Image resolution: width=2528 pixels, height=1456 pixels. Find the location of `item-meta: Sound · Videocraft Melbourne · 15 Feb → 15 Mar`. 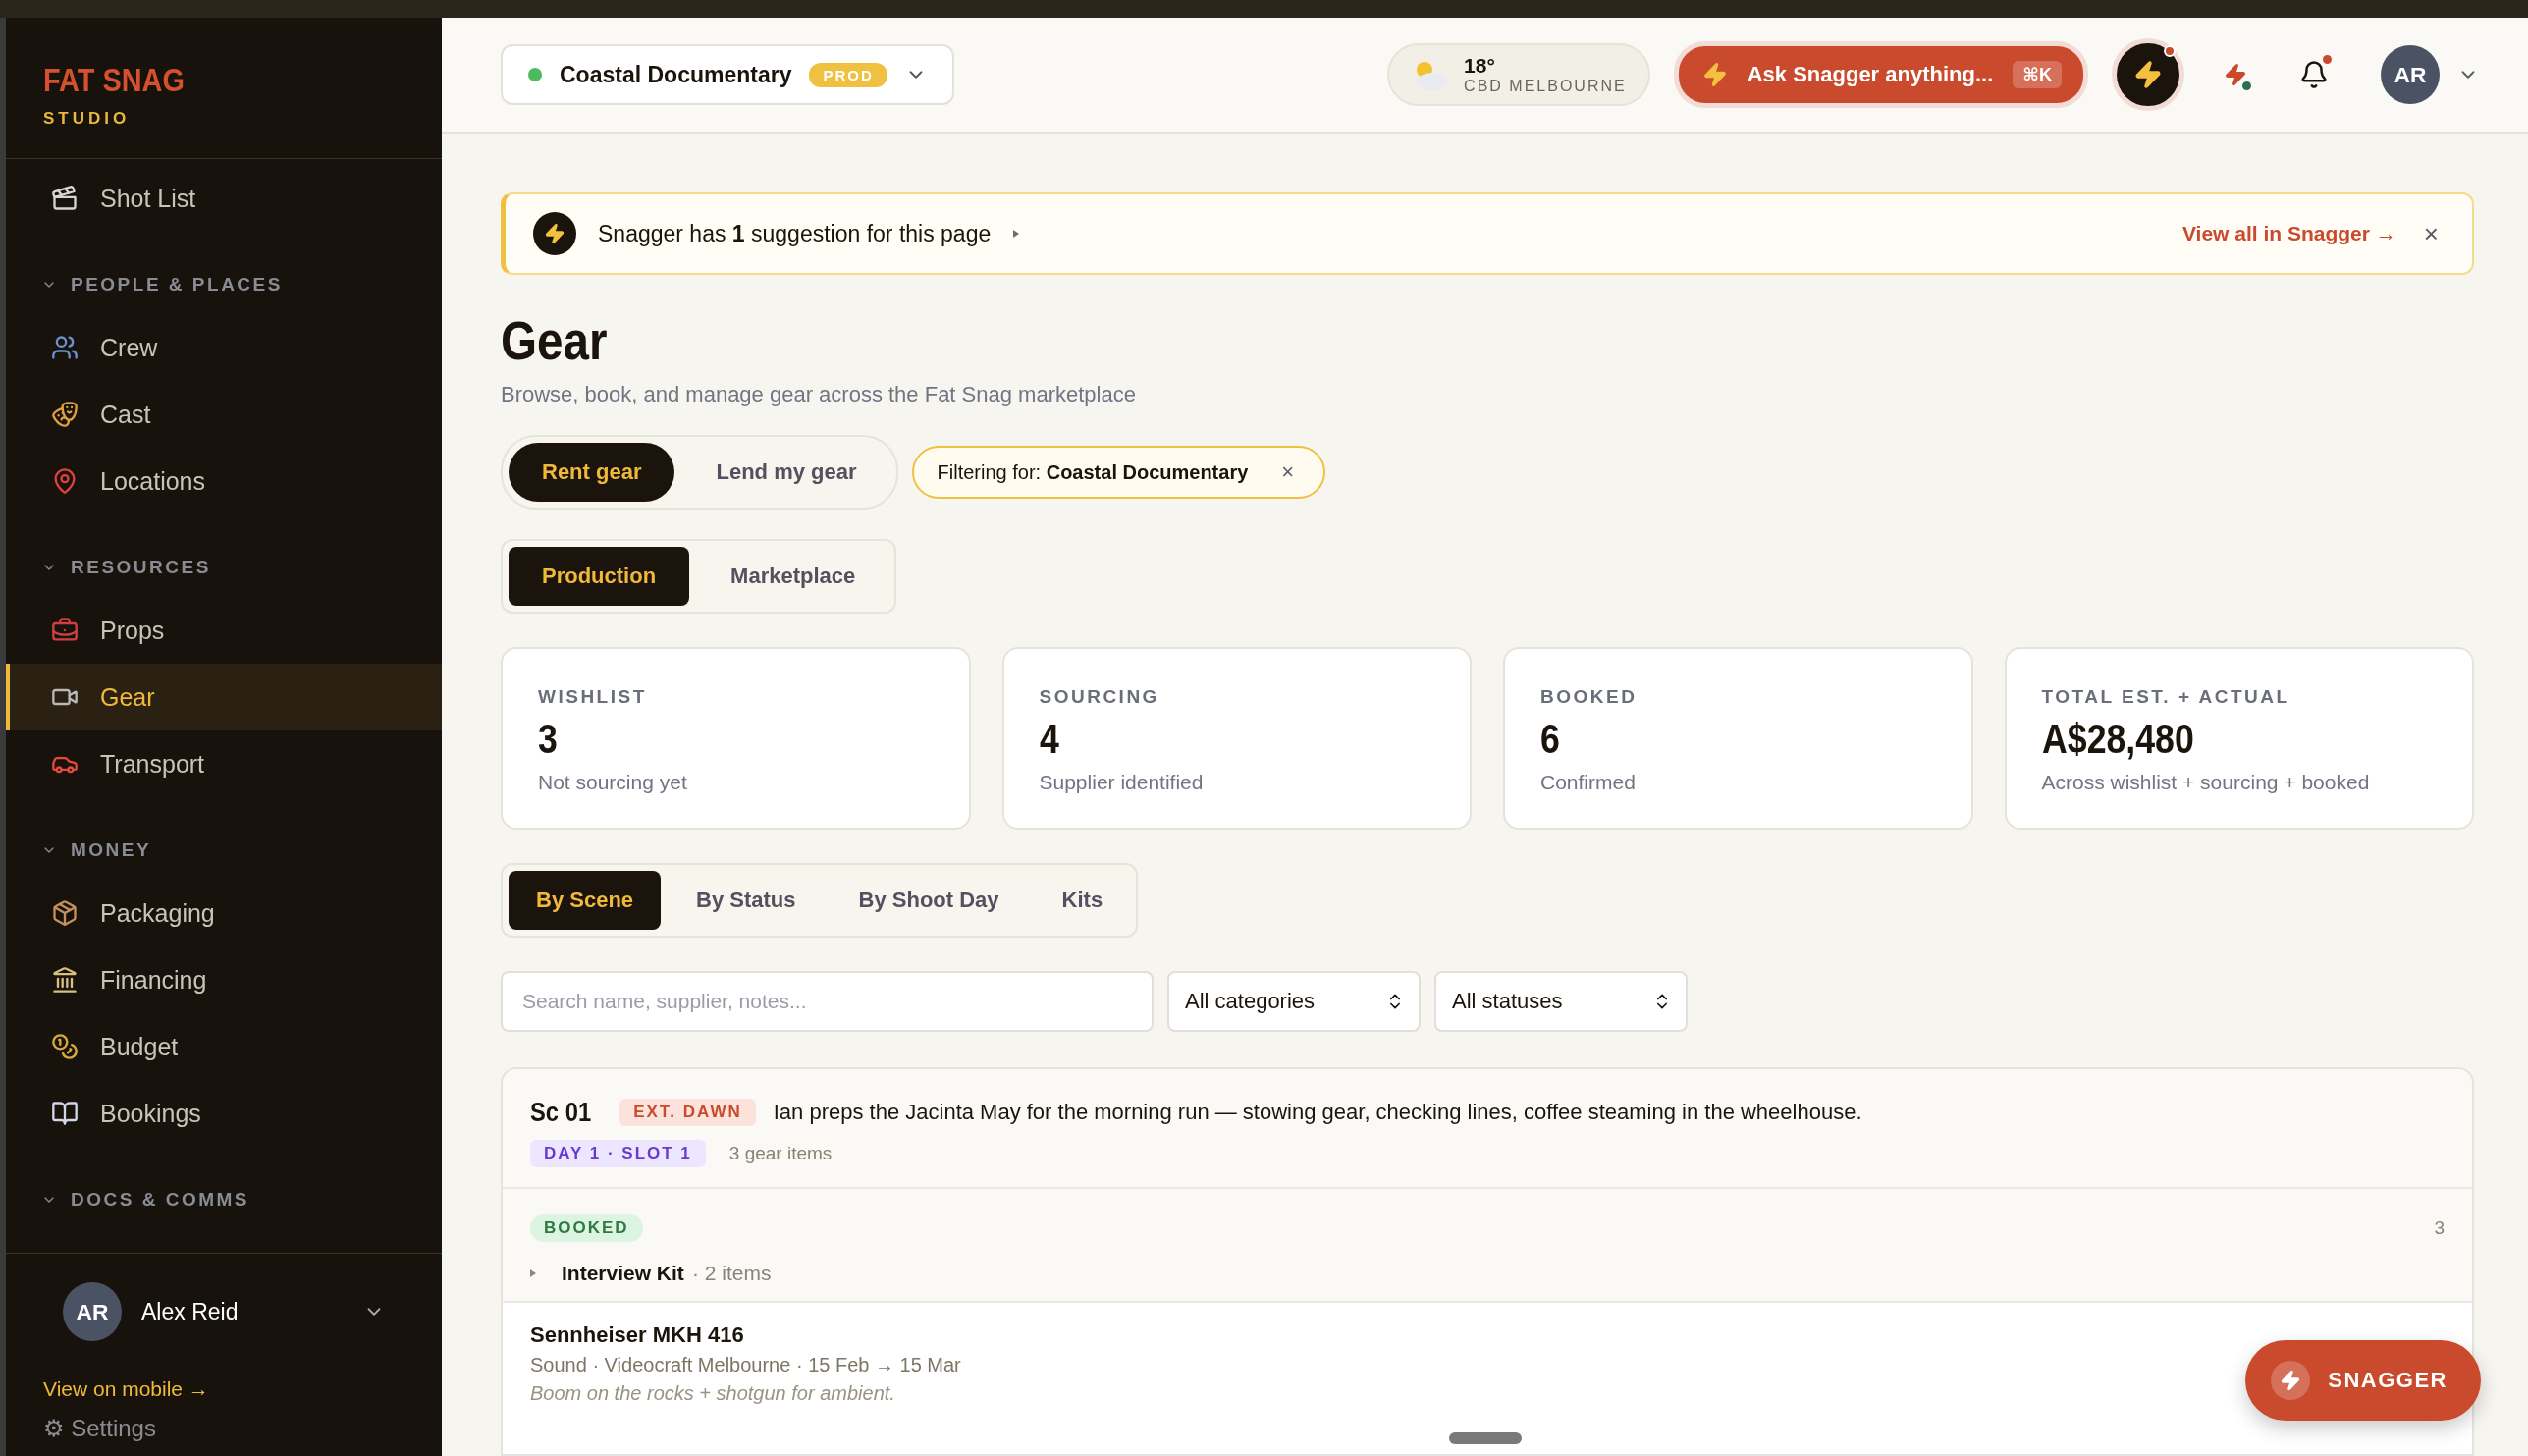

item-meta: Sound · Videocraft Melbourne · 15 Feb → 15 Mar is located at coordinates (745, 1365).